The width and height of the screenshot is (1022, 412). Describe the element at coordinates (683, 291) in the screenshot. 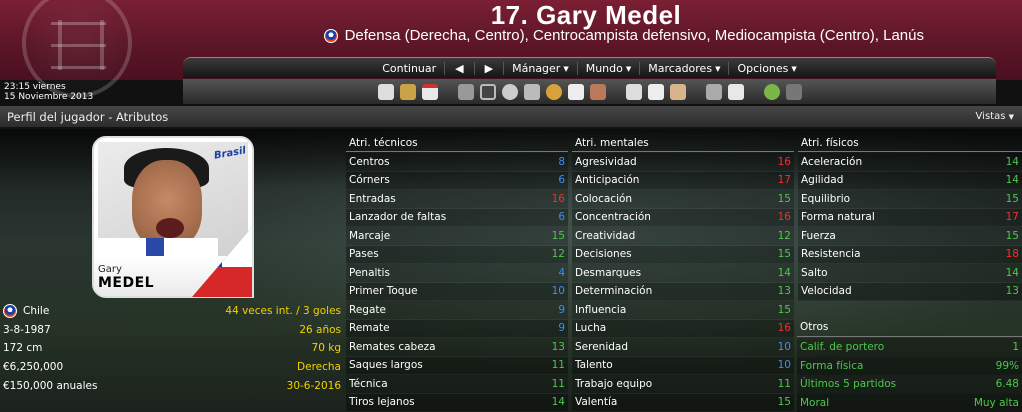

I see `attribute-row: Determinación 13` at that location.